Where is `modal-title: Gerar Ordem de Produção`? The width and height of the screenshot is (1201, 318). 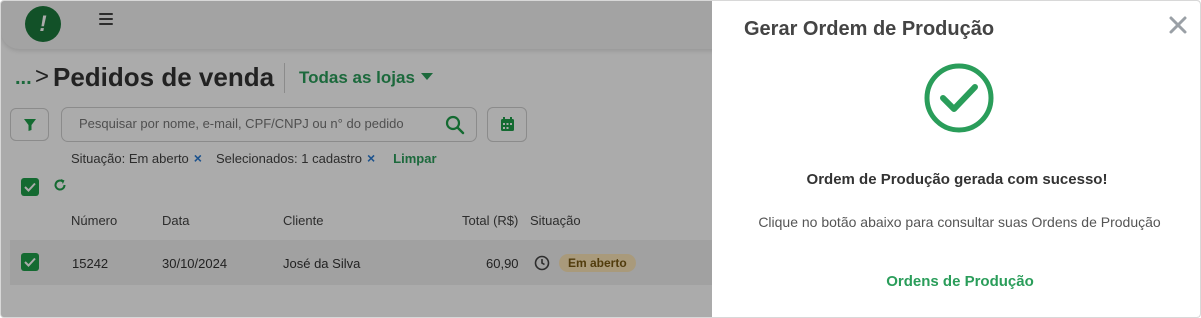 modal-title: Gerar Ordem de Produção is located at coordinates (869, 29).